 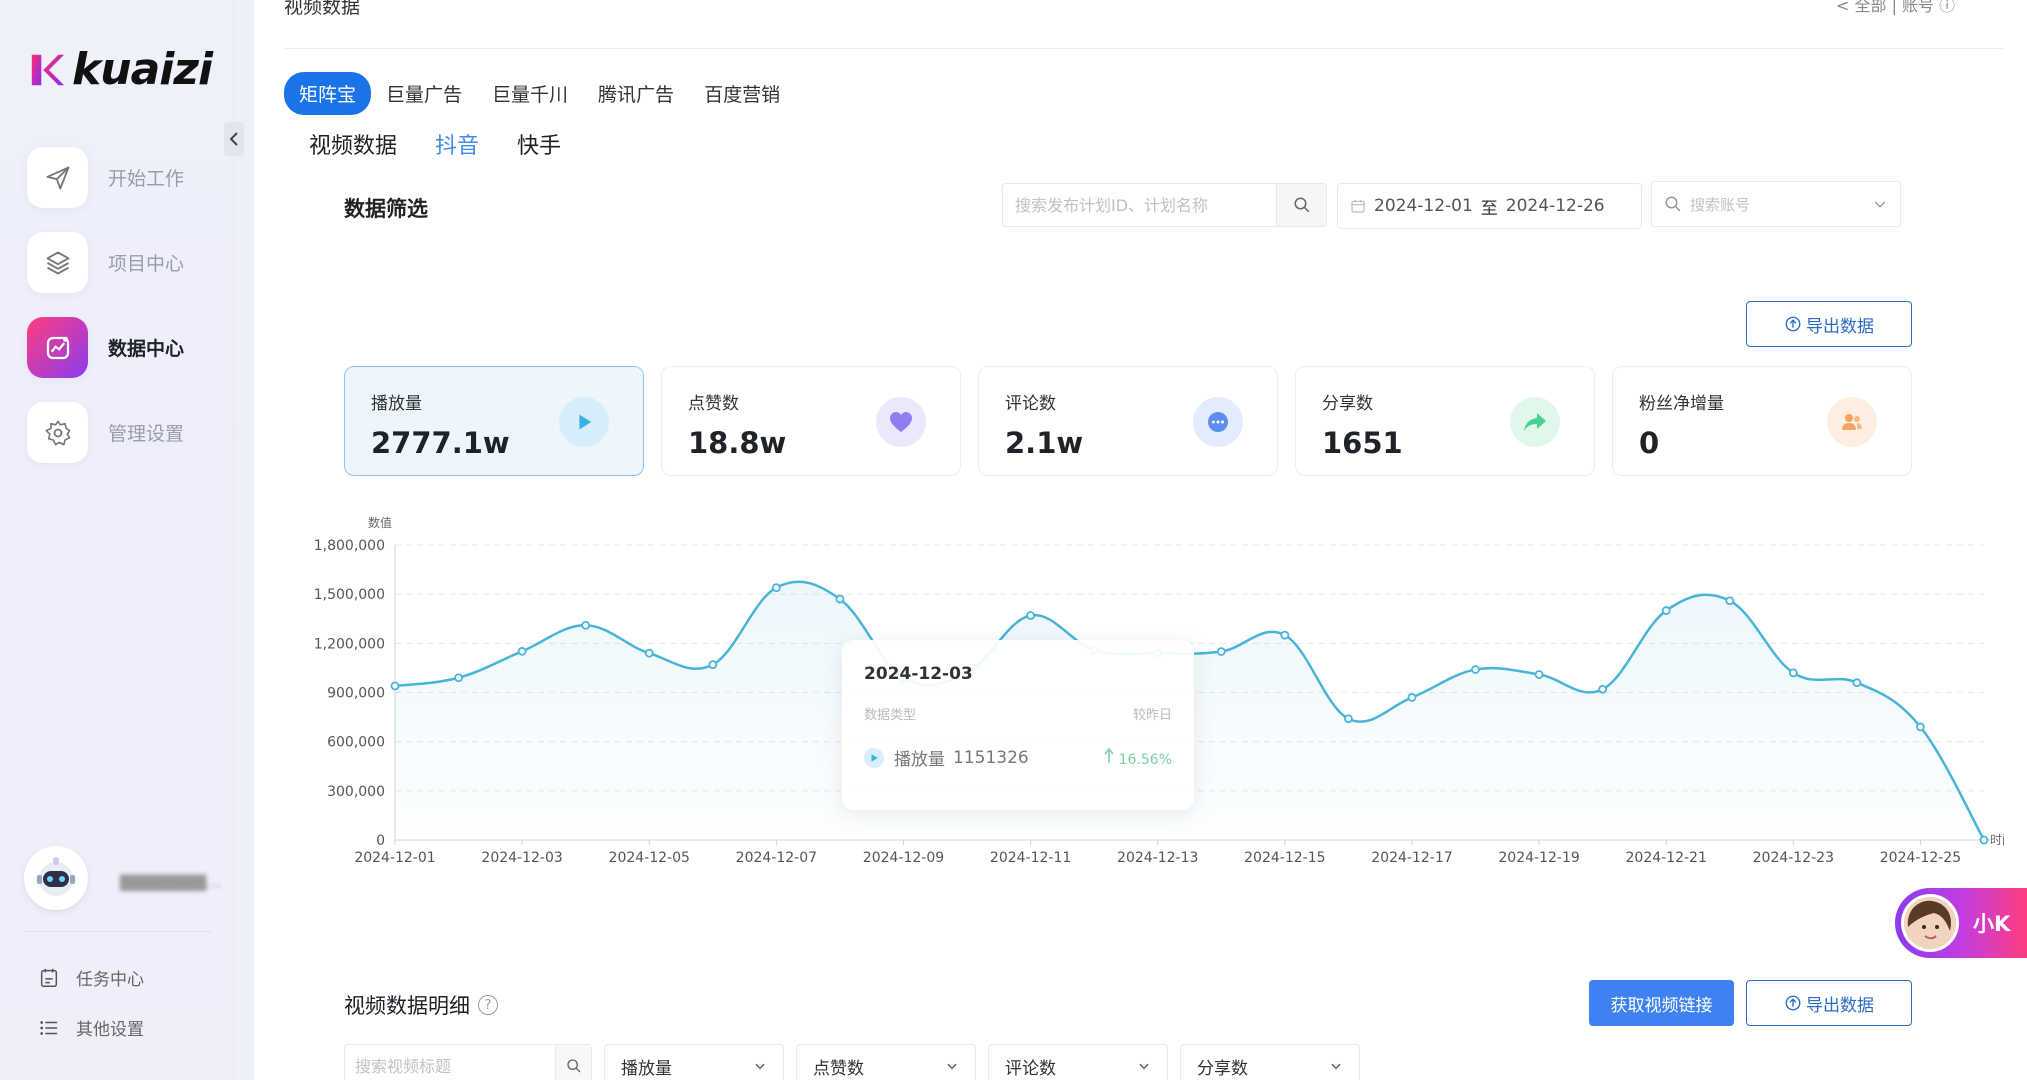 I want to click on y-tick-label: 300,000, so click(x=356, y=792).